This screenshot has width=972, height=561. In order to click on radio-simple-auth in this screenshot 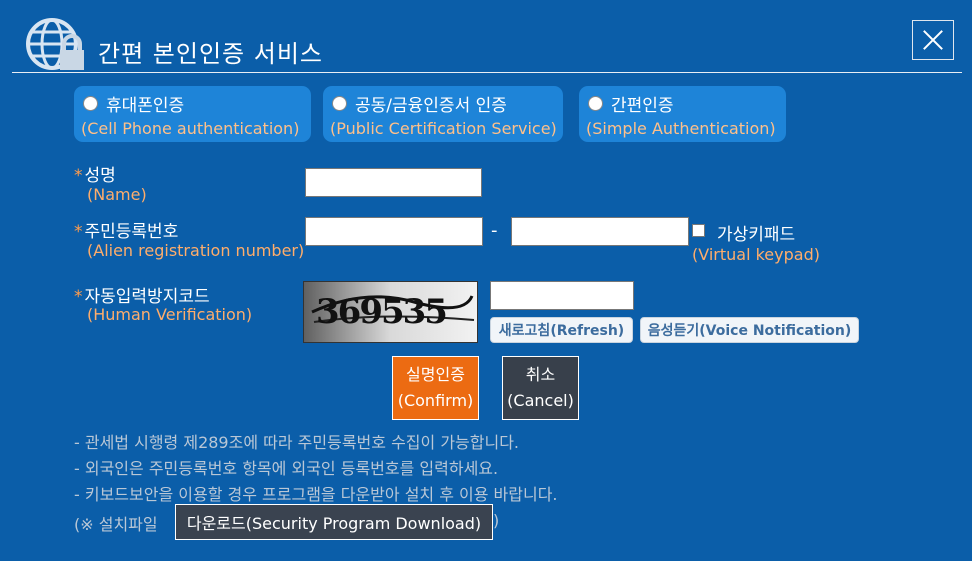, I will do `click(595, 103)`.